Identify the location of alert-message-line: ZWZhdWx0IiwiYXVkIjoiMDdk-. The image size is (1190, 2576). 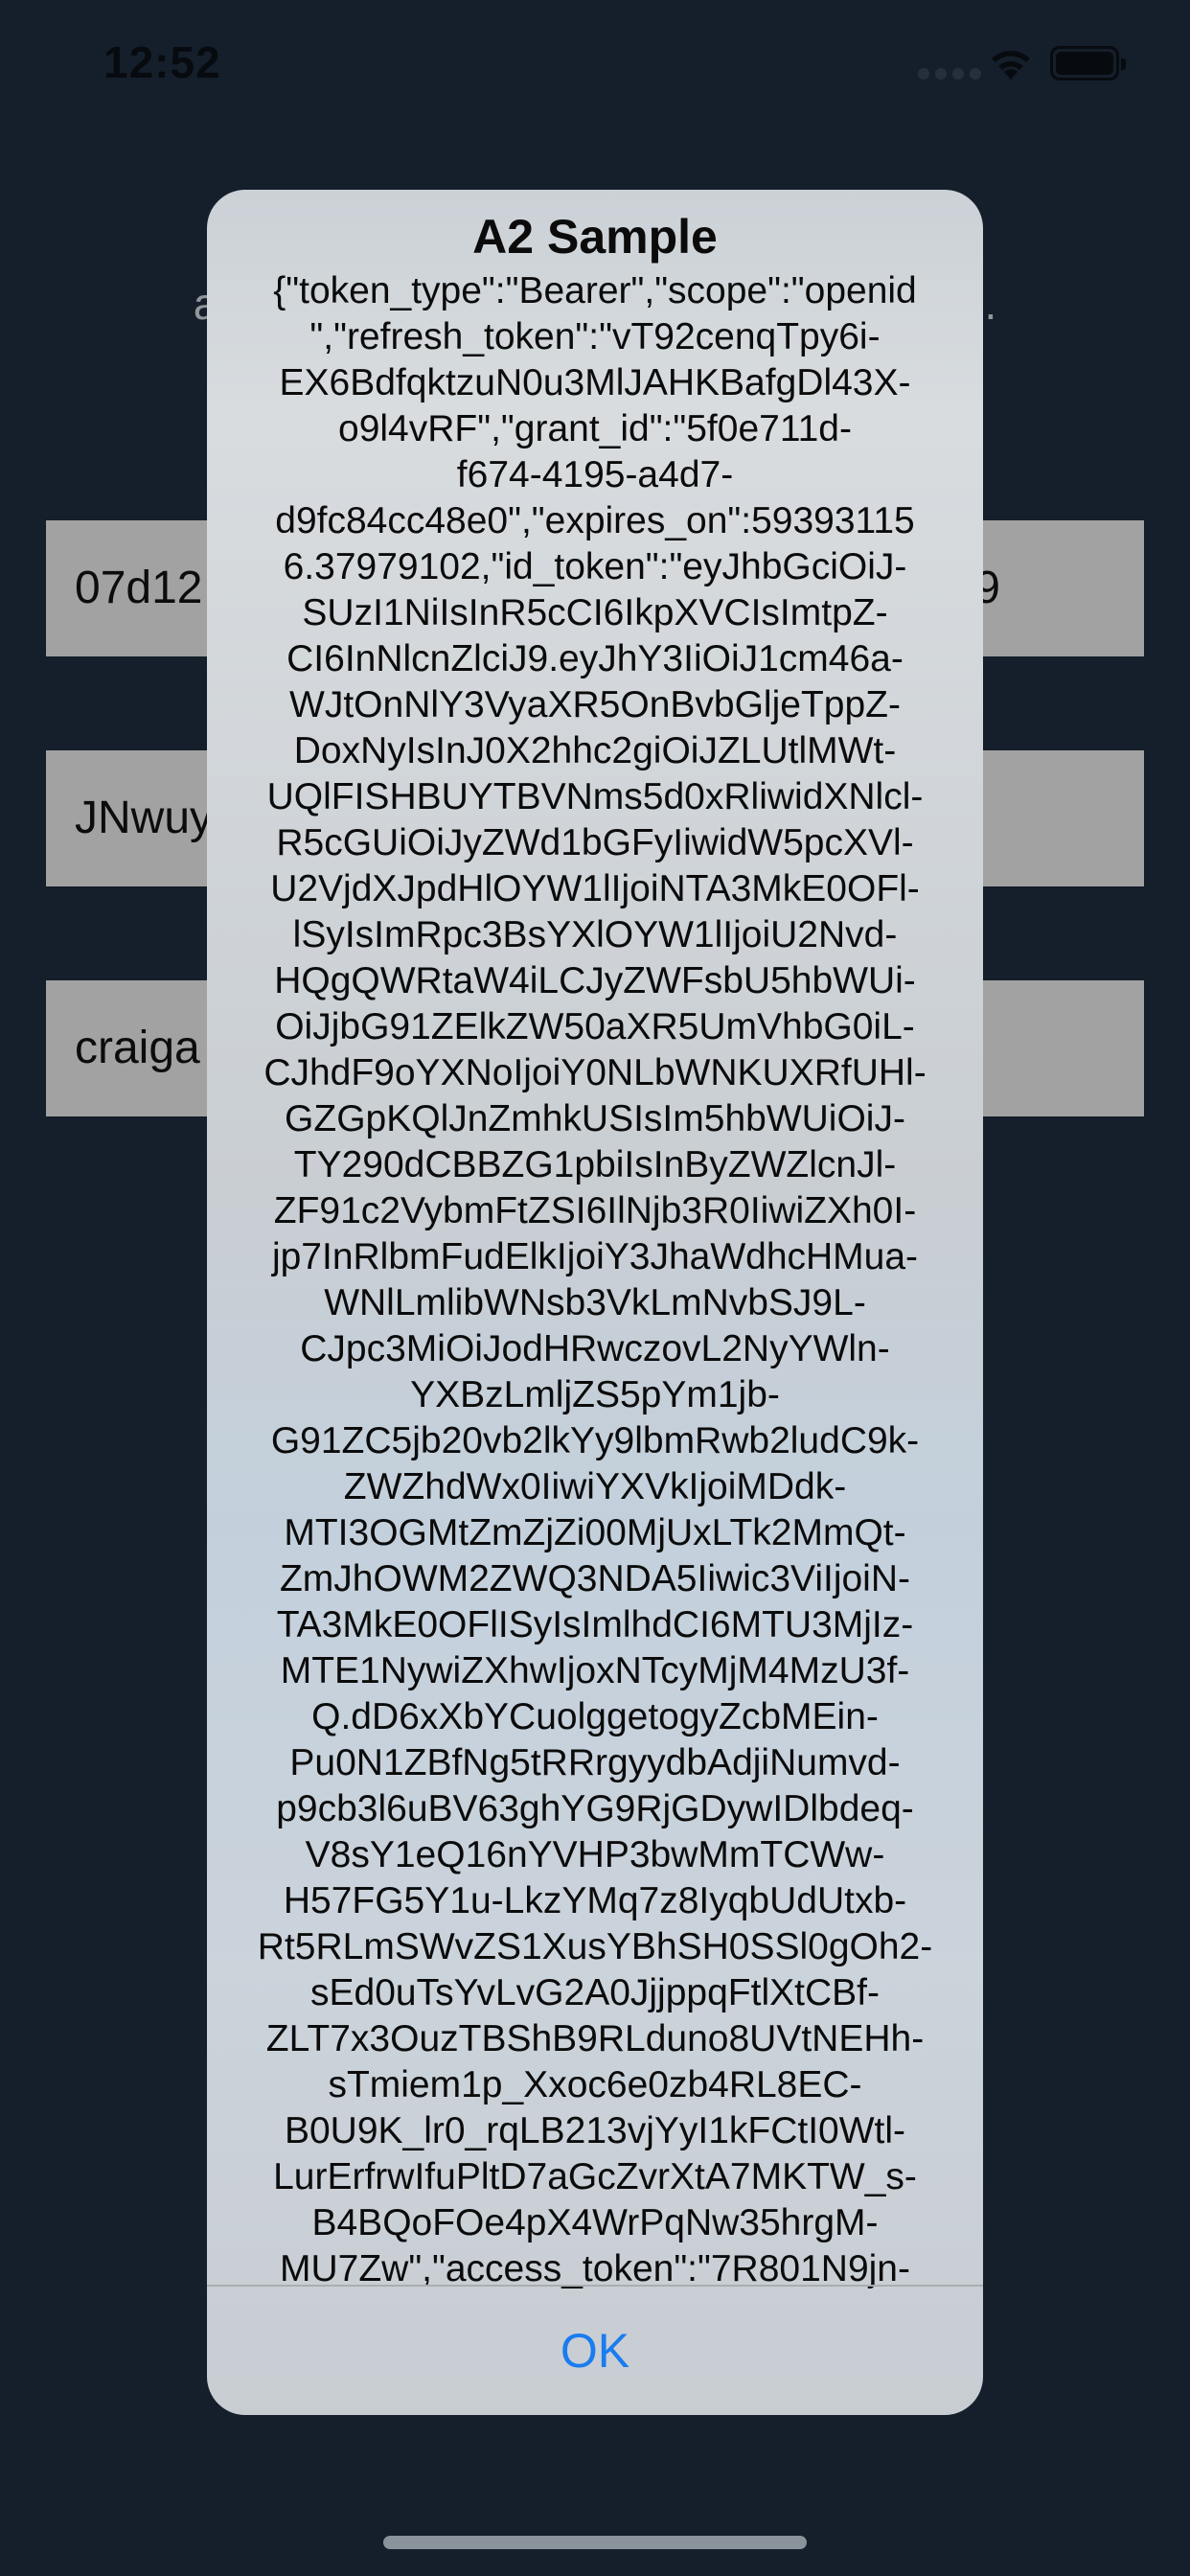
(595, 1486).